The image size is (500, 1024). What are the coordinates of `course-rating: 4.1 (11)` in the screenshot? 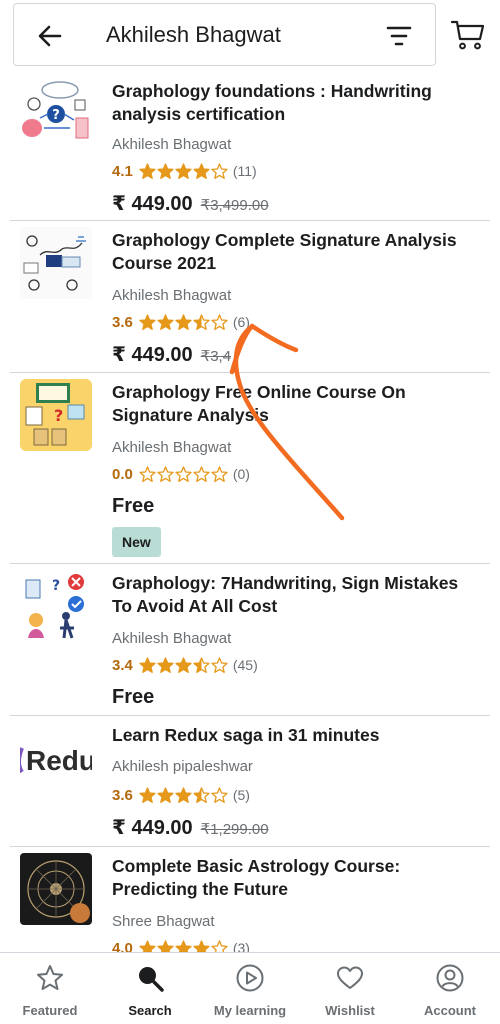 It's located at (184, 171).